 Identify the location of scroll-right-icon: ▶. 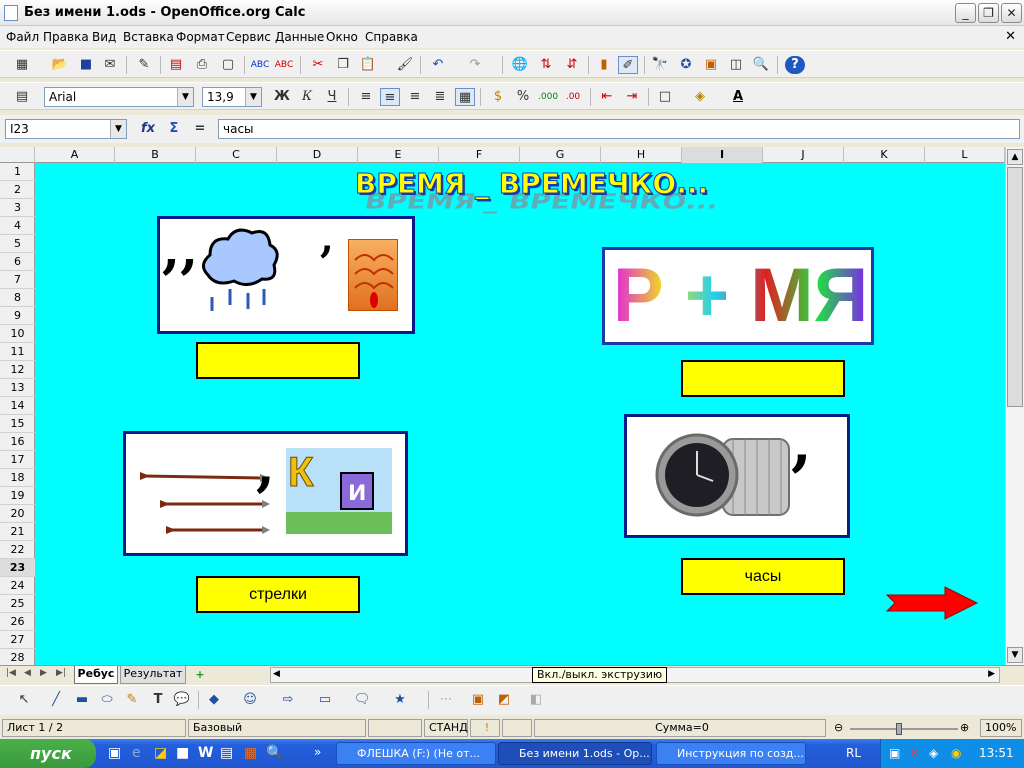
(991, 674).